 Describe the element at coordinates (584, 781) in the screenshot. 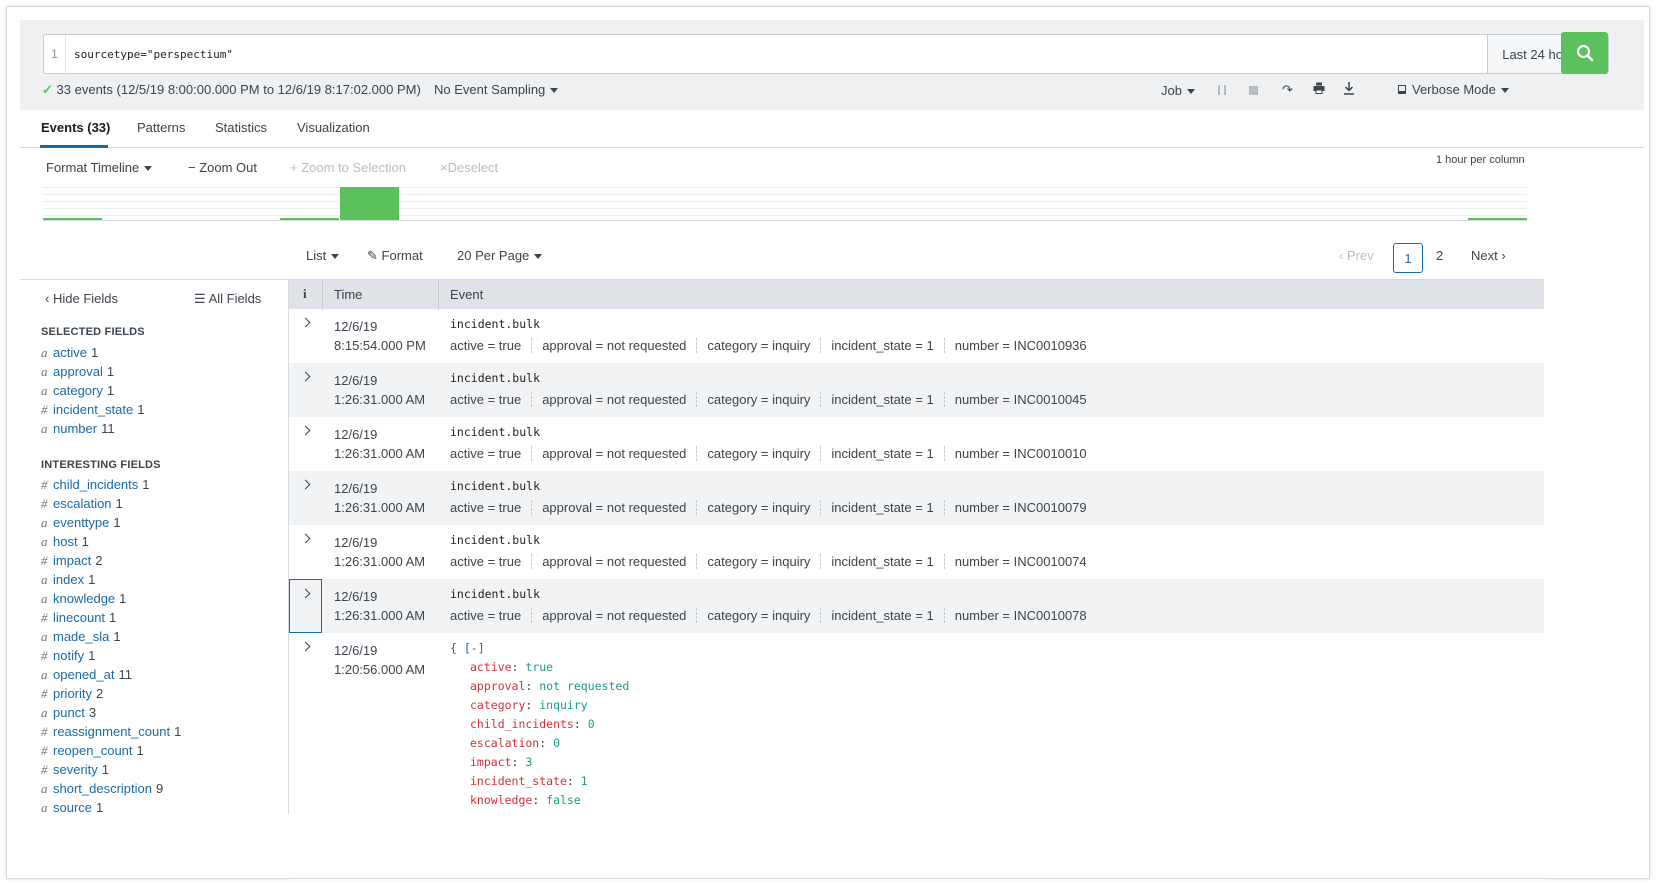

I see `json-value: 1` at that location.